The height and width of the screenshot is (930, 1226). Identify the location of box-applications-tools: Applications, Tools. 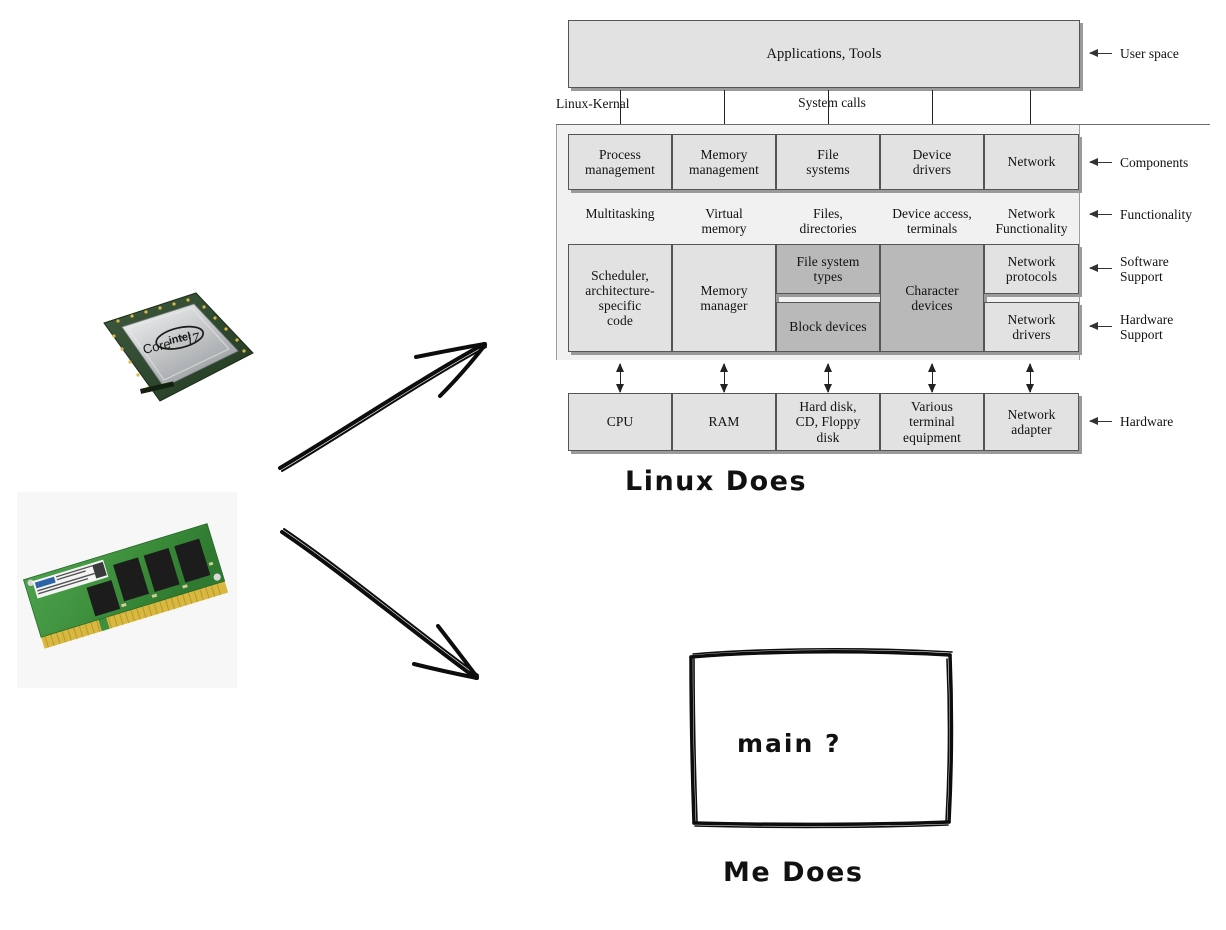
(824, 54).